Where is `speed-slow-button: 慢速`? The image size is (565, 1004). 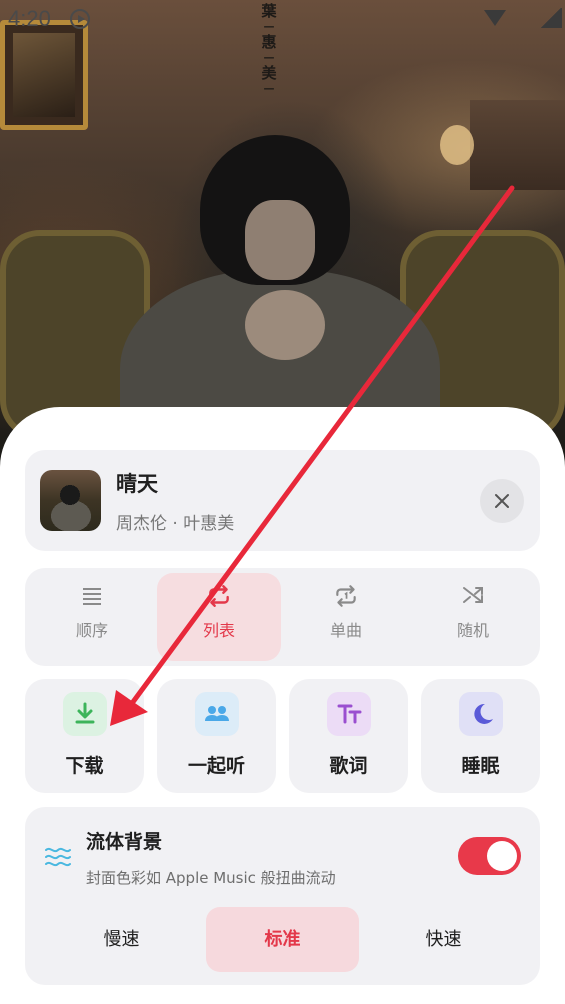
speed-slow-button: 慢速 is located at coordinates (121, 939).